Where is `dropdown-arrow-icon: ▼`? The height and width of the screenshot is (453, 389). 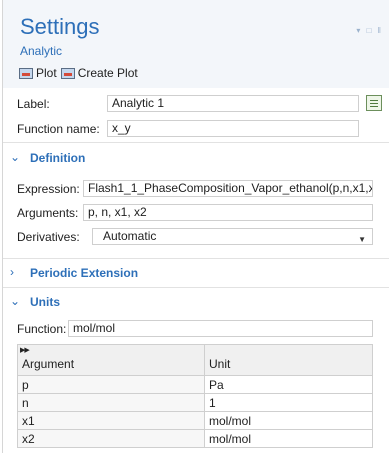 dropdown-arrow-icon: ▼ is located at coordinates (362, 239).